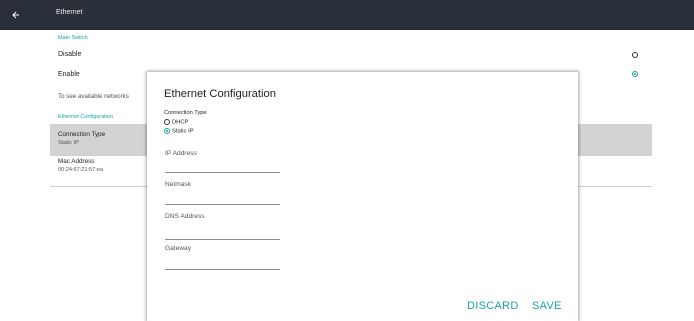 Image resolution: width=694 pixels, height=321 pixels. Describe the element at coordinates (16, 15) in the screenshot. I see `arrow-left-icon` at that location.